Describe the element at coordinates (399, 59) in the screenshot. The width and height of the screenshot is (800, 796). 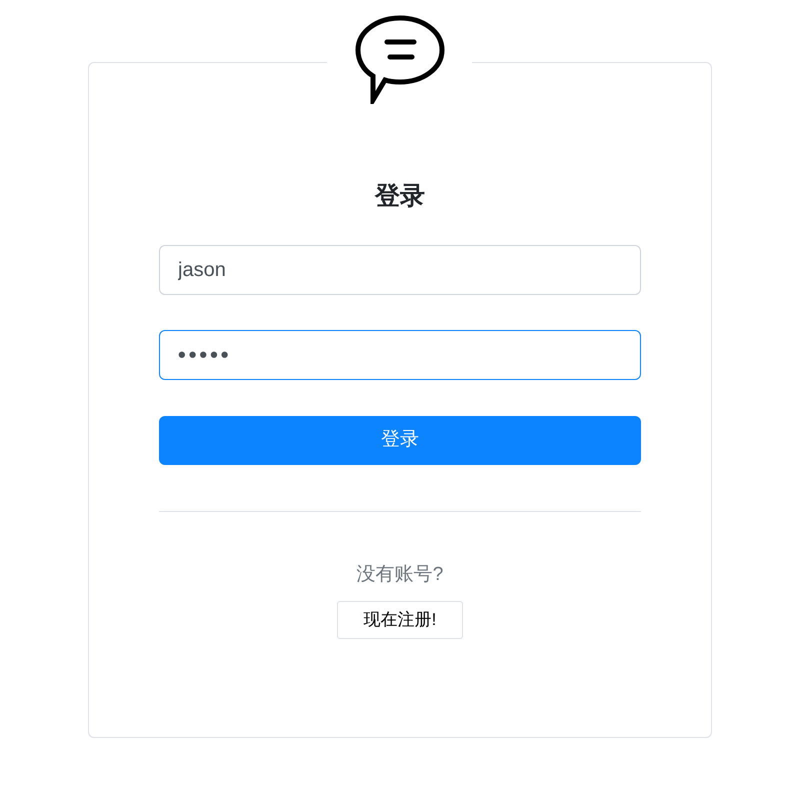
I see `speech-bubble-icon` at that location.